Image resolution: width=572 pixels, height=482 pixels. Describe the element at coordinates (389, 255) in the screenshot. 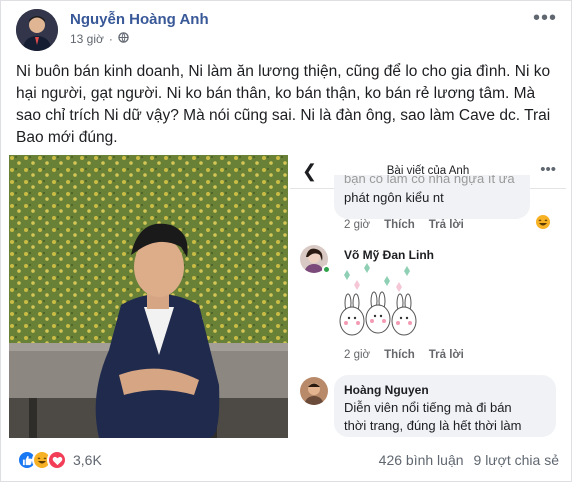

I see `commenter-name: Võ Mỹ Đan Linh` at that location.